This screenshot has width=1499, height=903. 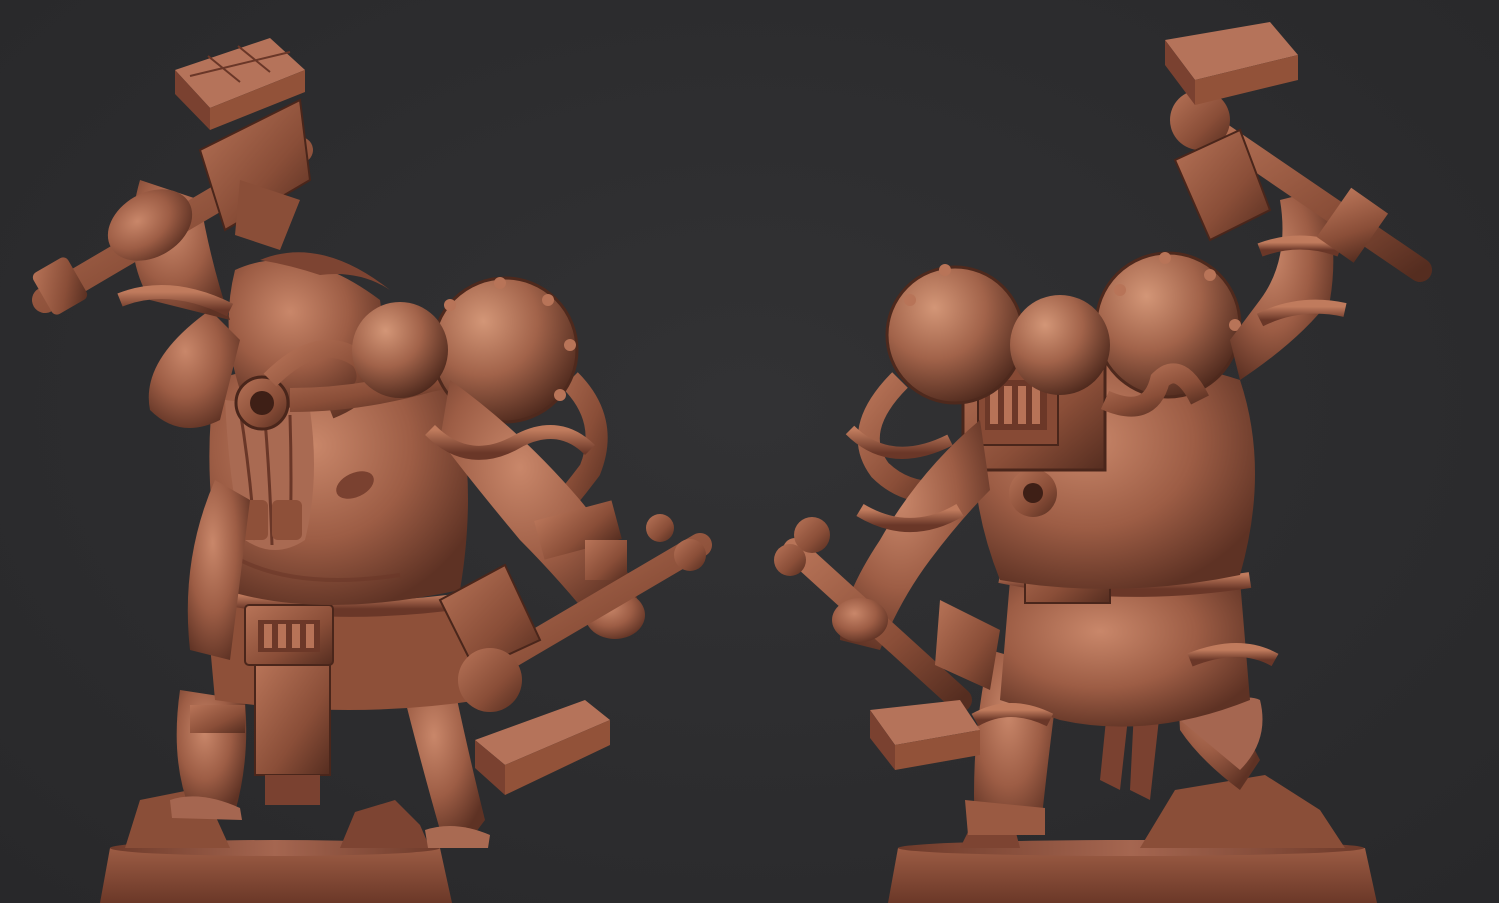 What do you see at coordinates (925, 735) in the screenshot?
I see `back-lower-hammer-head` at bounding box center [925, 735].